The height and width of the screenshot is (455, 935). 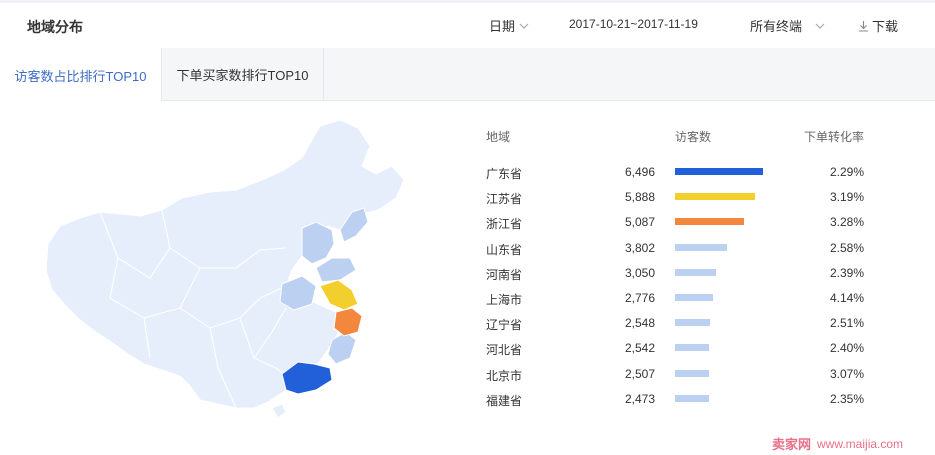 What do you see at coordinates (639, 172) in the screenshot?
I see `visitor-count: 6,496` at bounding box center [639, 172].